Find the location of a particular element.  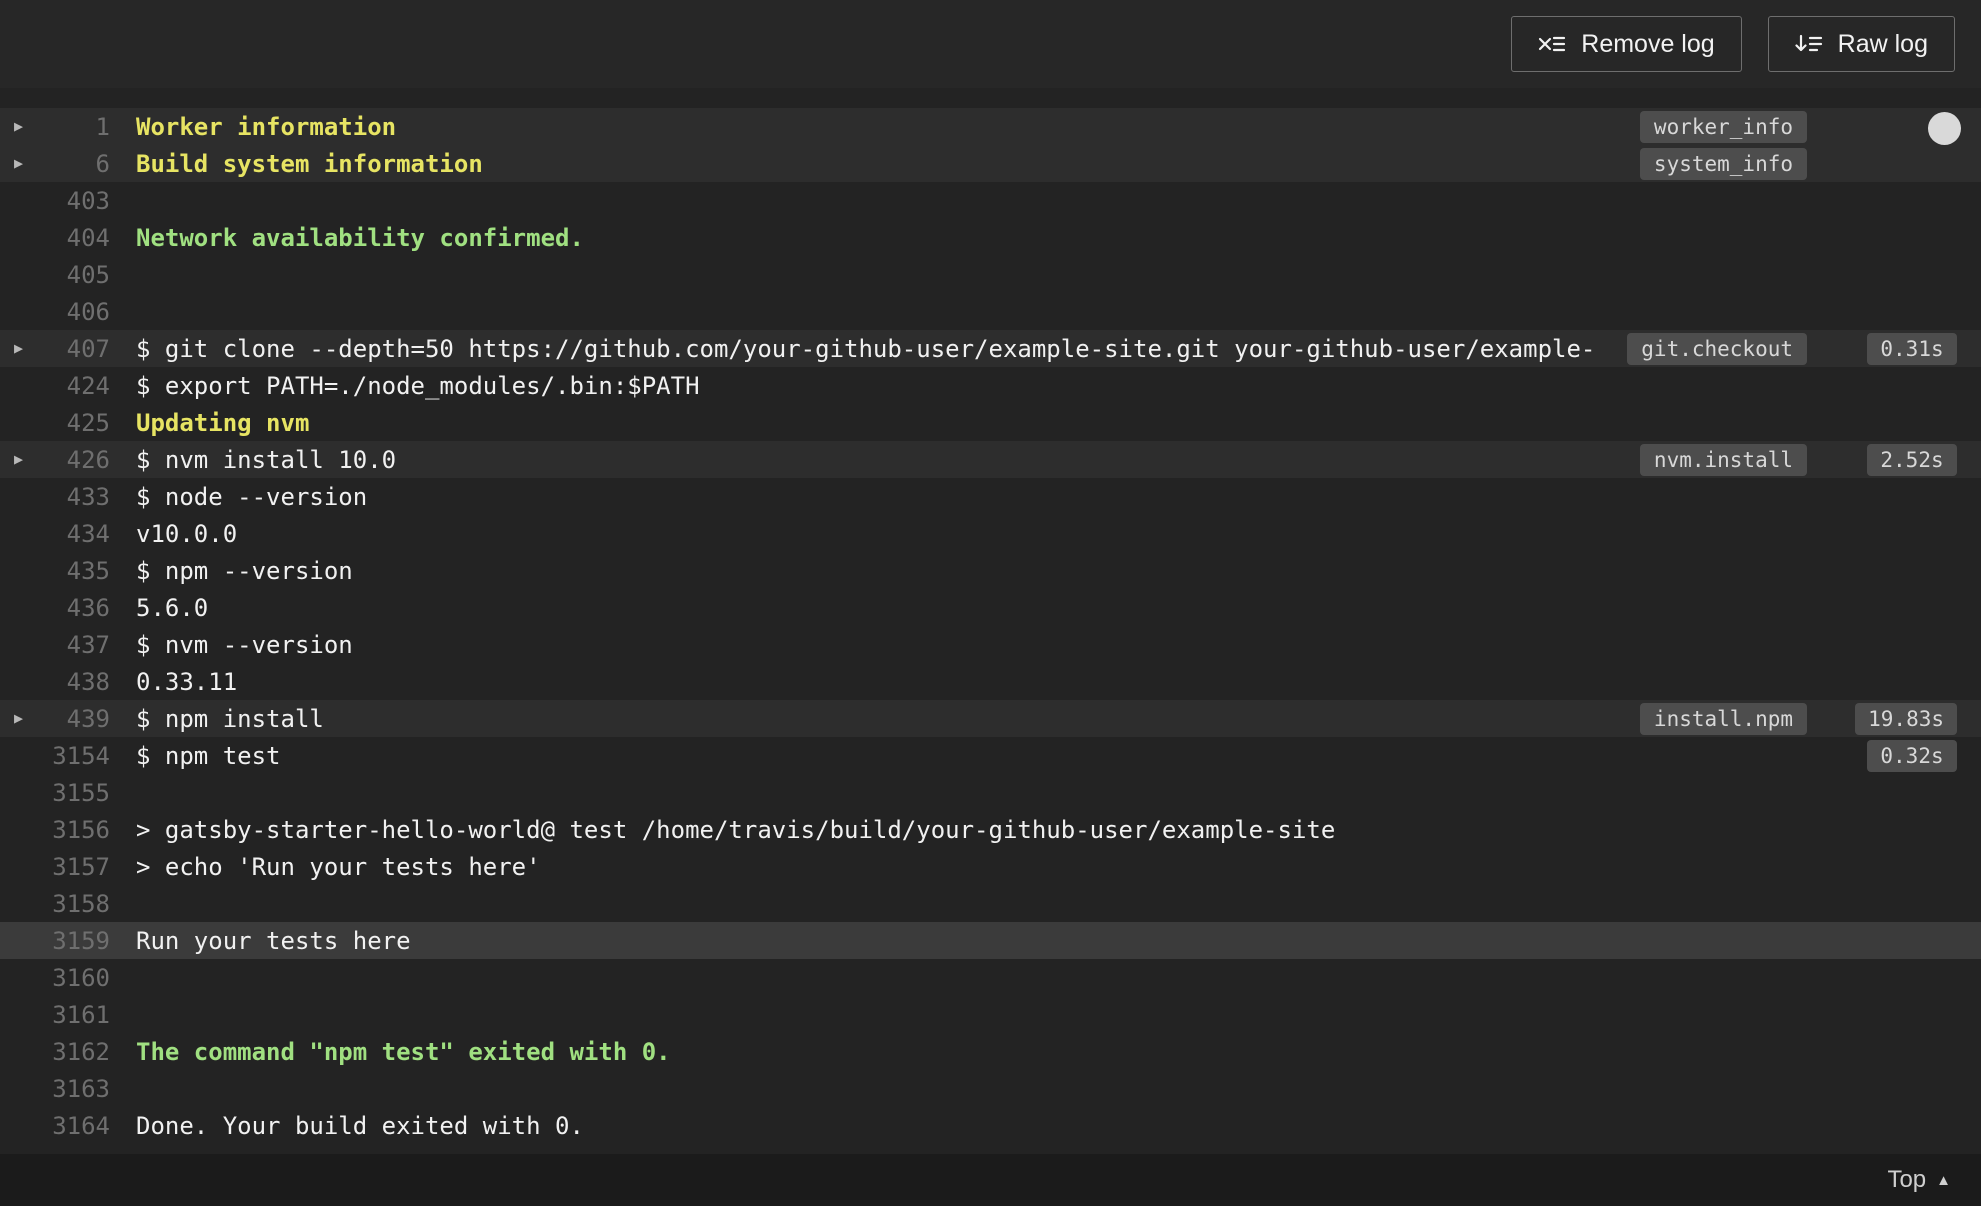

duration-col: 0.32s is located at coordinates (1886, 755).